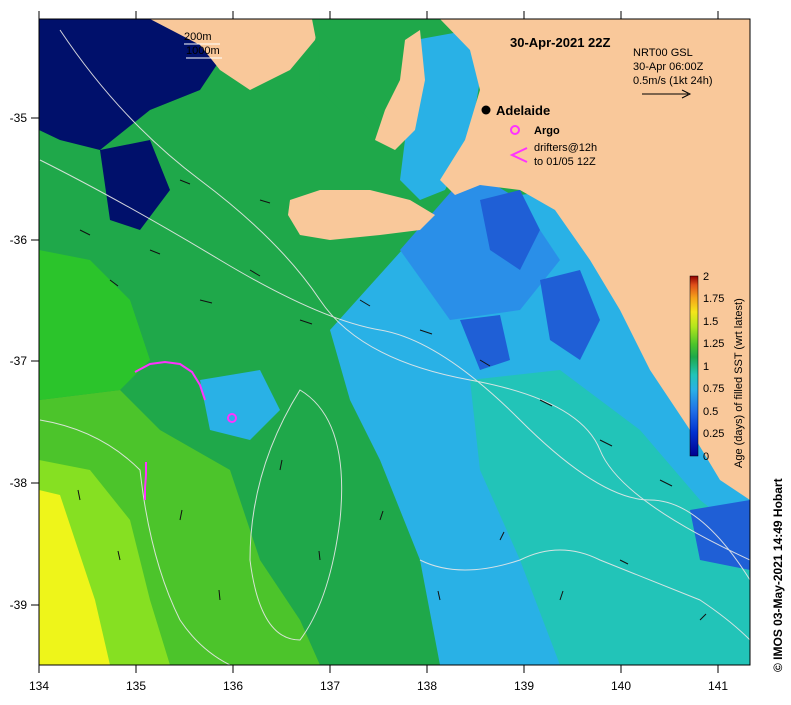 This screenshot has width=791, height=705. I want to click on x-tick-label: 139, so click(524, 686).